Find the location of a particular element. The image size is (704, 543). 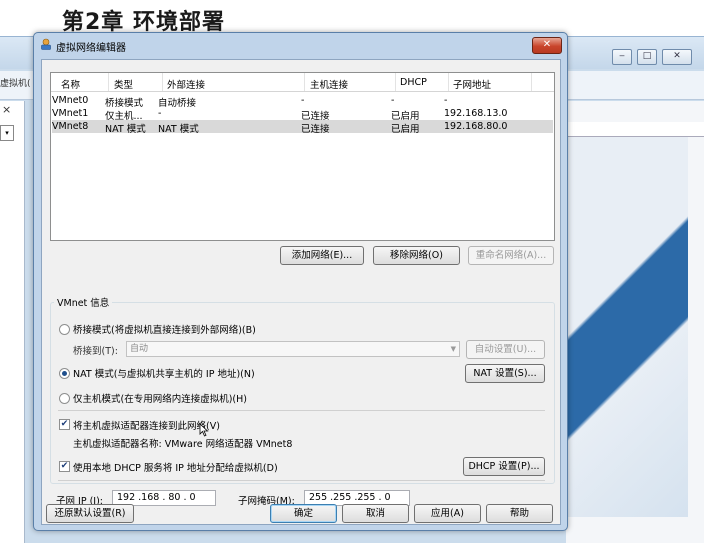

host-only-radio is located at coordinates (64, 398).